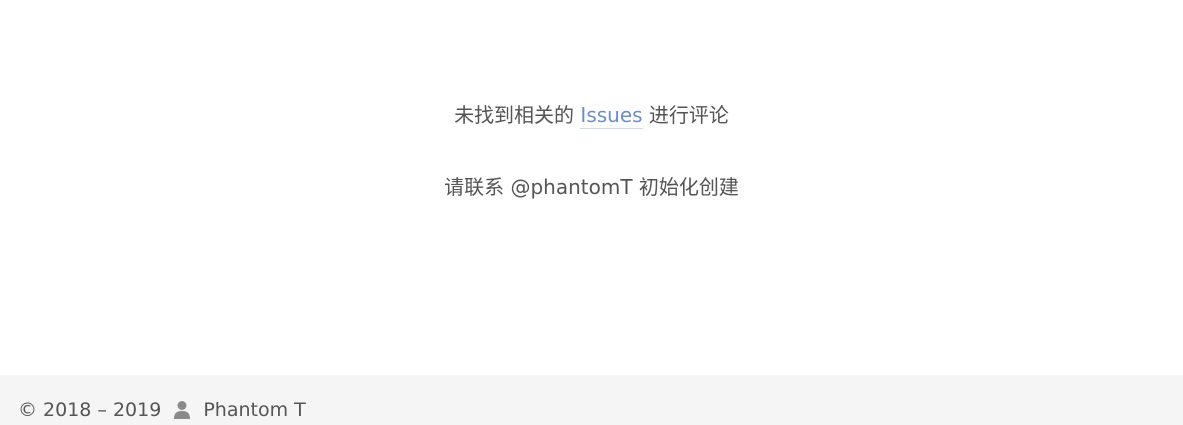 This screenshot has height=425, width=1183. I want to click on copyright-text: © 2018 – 2019, so click(90, 410).